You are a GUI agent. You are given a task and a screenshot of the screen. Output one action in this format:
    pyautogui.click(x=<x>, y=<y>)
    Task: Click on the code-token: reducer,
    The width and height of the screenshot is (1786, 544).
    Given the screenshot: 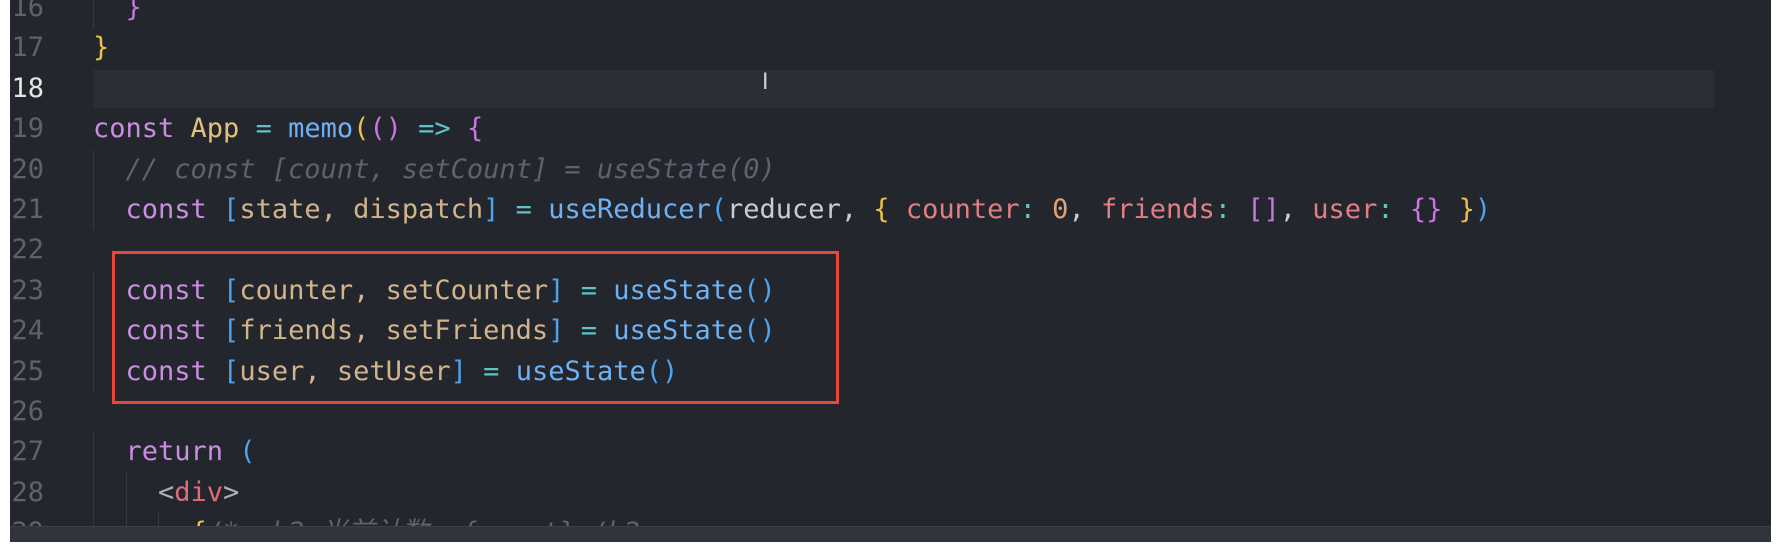 What is the action you would take?
    pyautogui.click(x=800, y=209)
    